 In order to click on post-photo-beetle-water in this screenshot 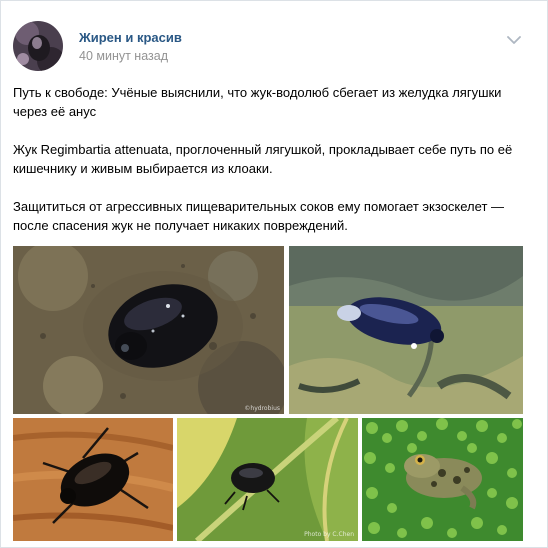, I will do `click(406, 330)`.